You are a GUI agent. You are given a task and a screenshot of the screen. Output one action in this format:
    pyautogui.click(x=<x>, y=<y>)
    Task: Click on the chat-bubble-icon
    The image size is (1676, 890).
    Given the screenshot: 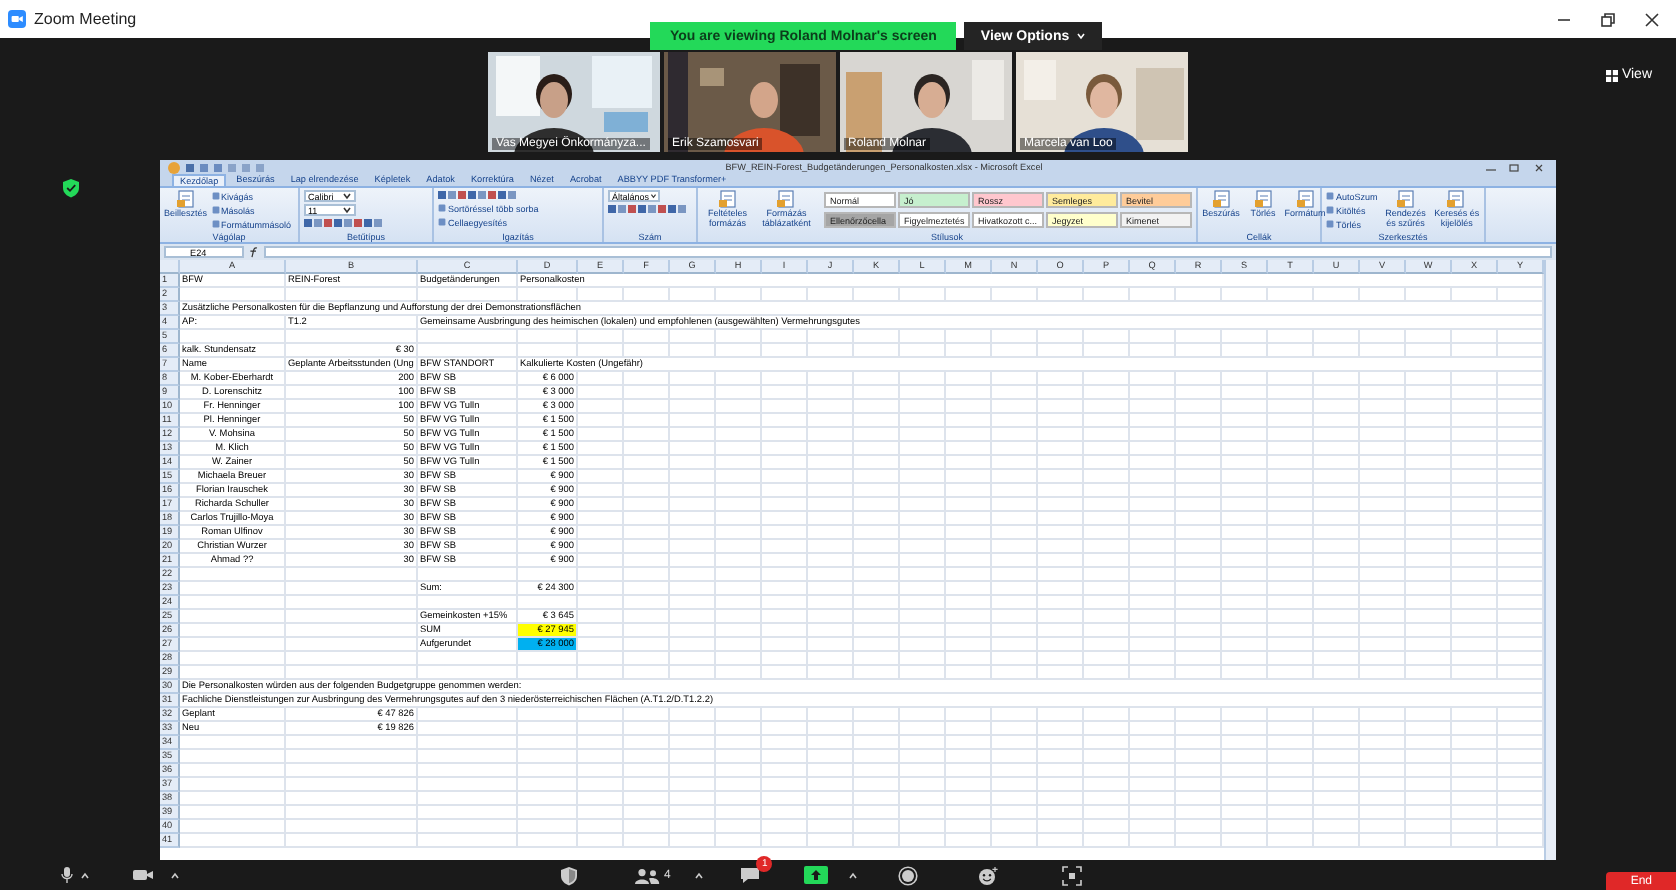 What is the action you would take?
    pyautogui.click(x=750, y=875)
    